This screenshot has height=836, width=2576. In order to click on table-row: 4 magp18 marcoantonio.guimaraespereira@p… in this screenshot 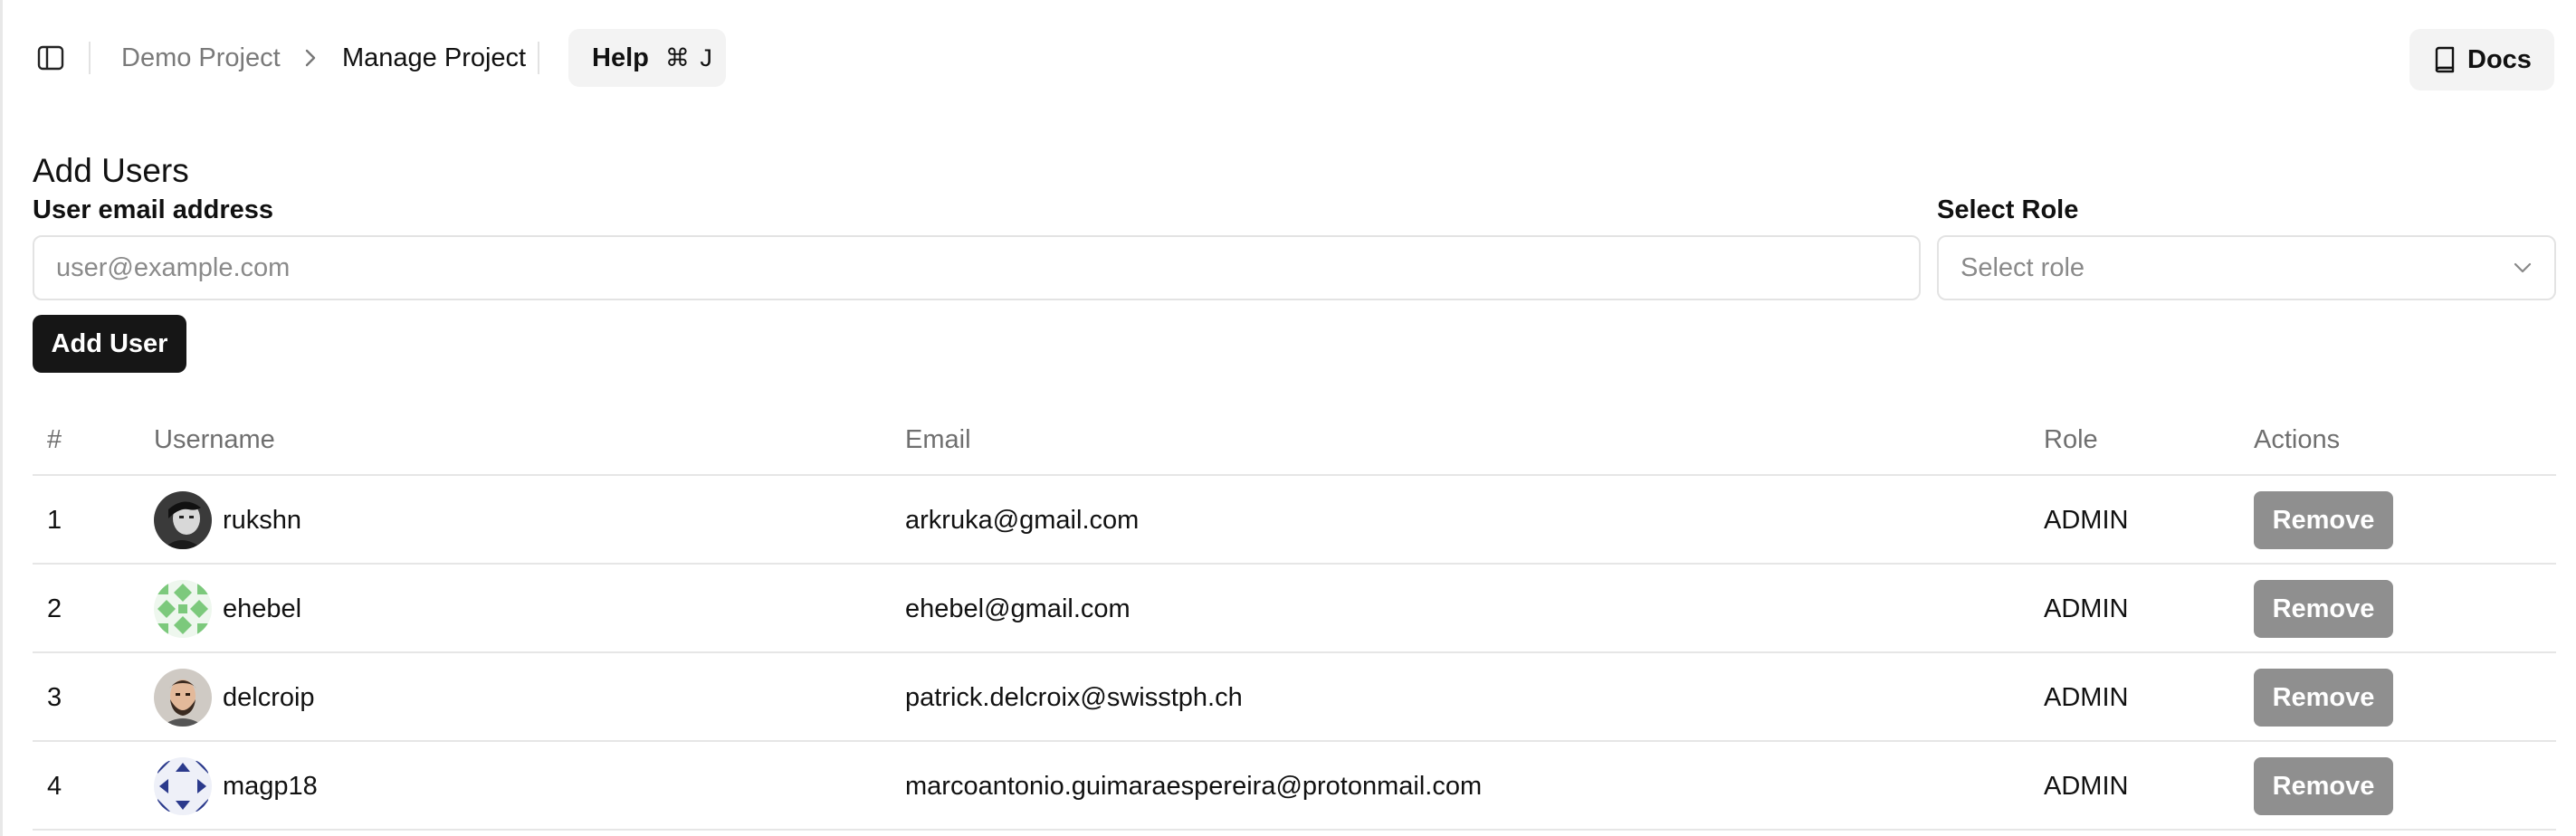, I will do `click(1294, 787)`.